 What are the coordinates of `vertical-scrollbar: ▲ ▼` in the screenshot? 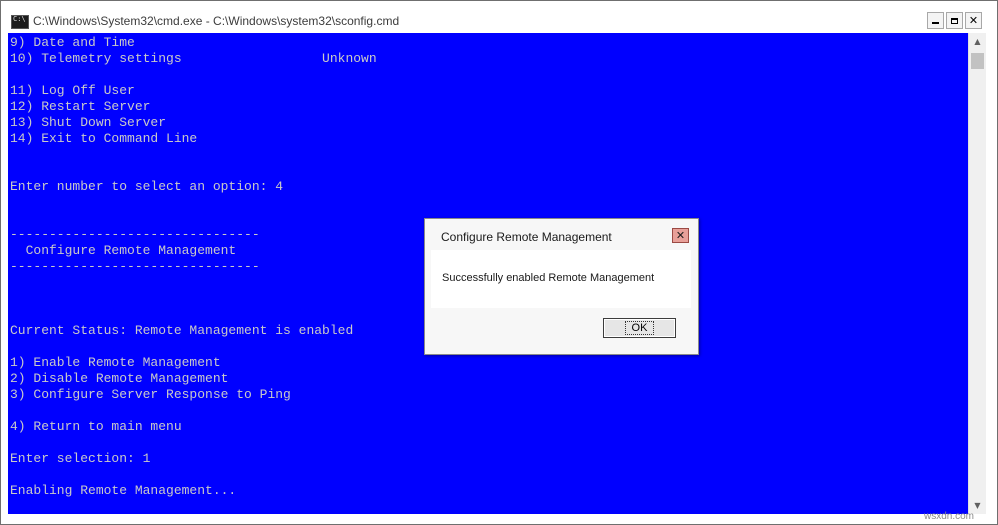 It's located at (977, 273).